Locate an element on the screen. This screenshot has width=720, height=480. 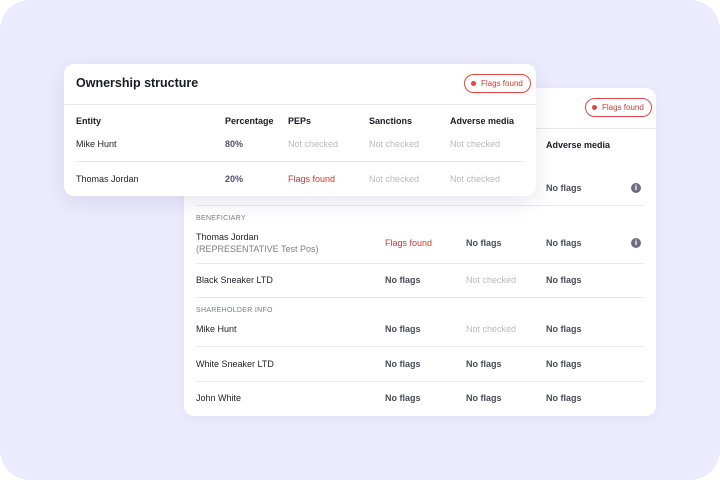
section-label-shareholder: SHAREHOLDER INFO is located at coordinates (234, 310).